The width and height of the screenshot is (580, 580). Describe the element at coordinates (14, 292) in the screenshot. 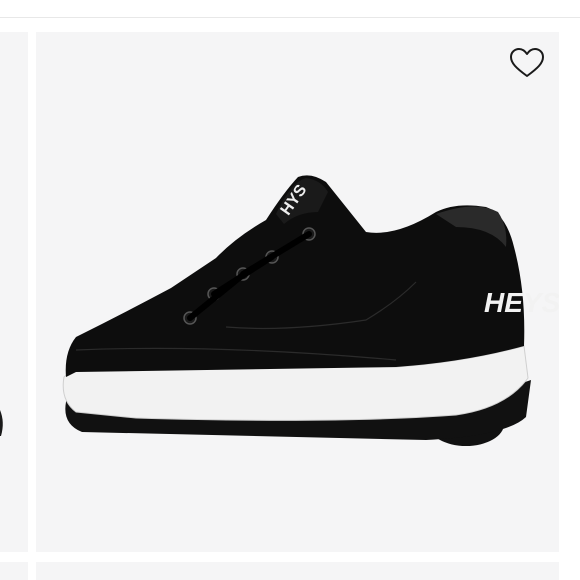

I see `previous-product-card` at that location.